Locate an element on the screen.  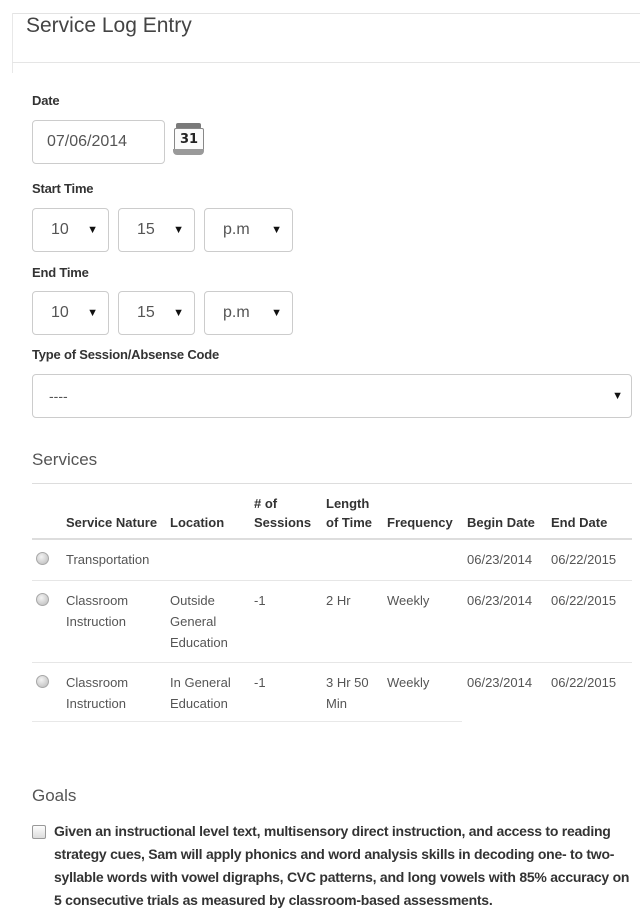
end-minute-value: 15 is located at coordinates (146, 312).